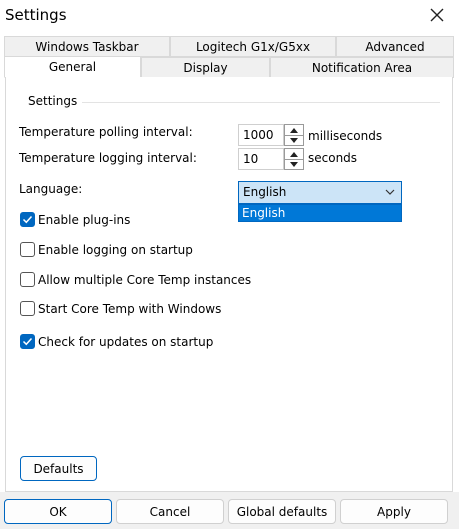 This screenshot has height=529, width=459. What do you see at coordinates (345, 136) in the screenshot?
I see `polling-unit: milliseconds` at bounding box center [345, 136].